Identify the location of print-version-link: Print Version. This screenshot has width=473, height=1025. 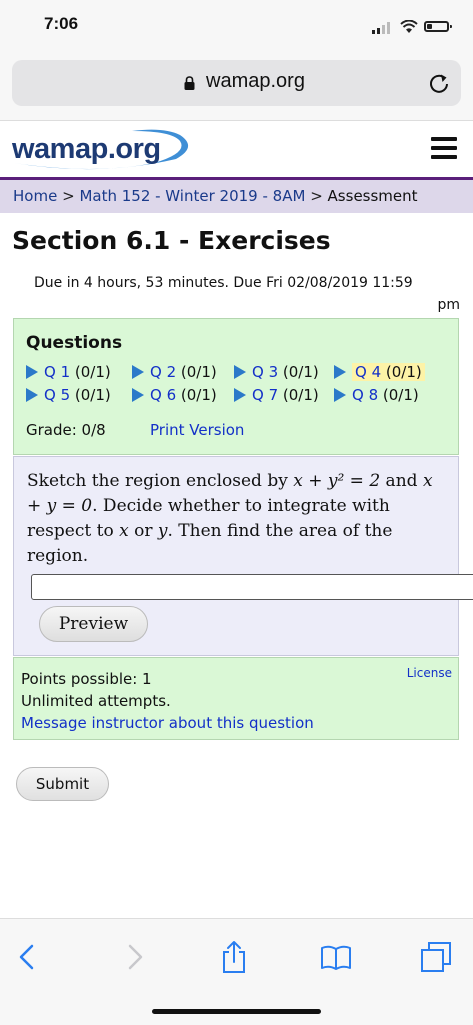
(197, 430).